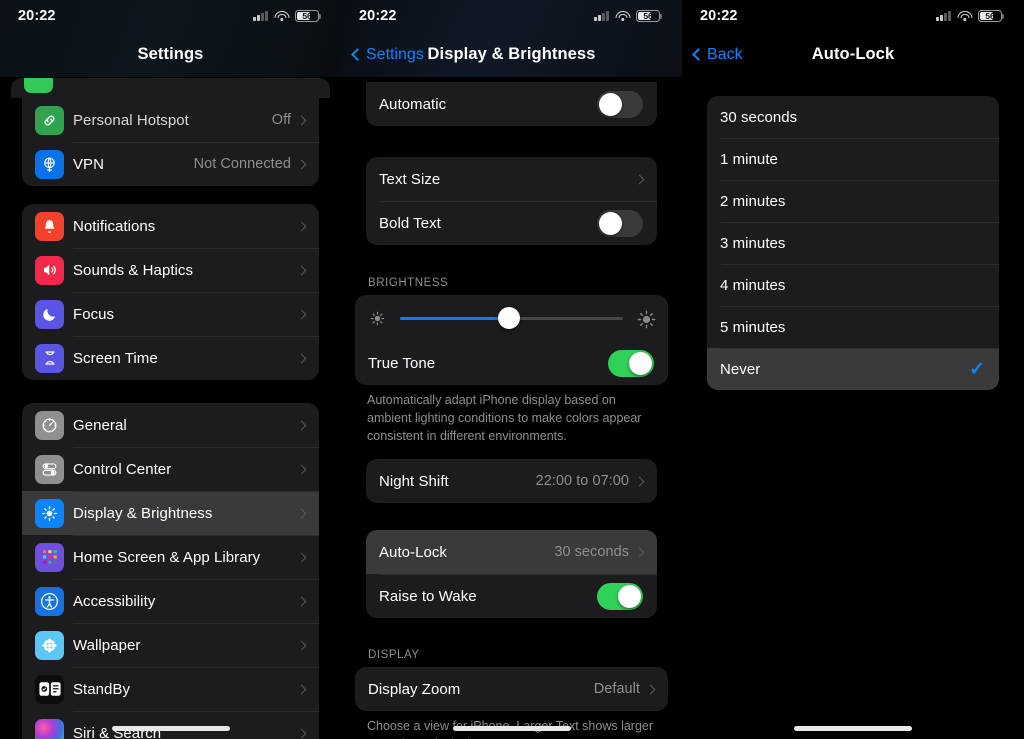 This screenshot has height=739, width=1024. Describe the element at coordinates (698, 54) in the screenshot. I see `chevron-left-icon` at that location.